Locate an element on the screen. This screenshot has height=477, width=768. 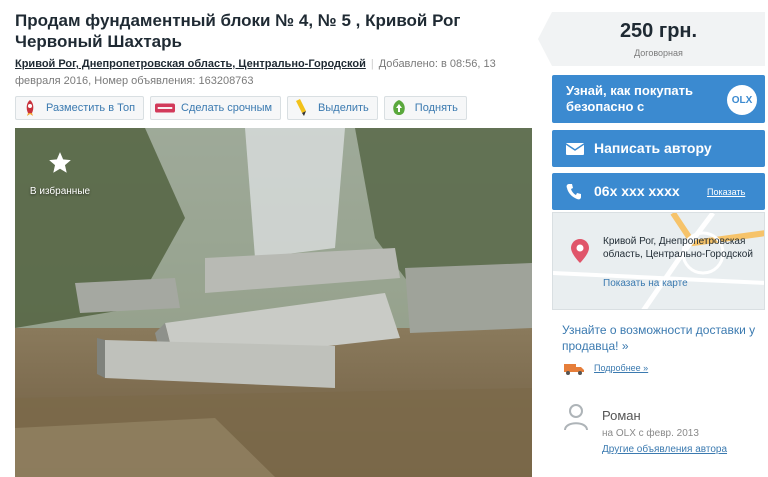
urgent-button-label: Сделать срочным is located at coordinates (227, 108).